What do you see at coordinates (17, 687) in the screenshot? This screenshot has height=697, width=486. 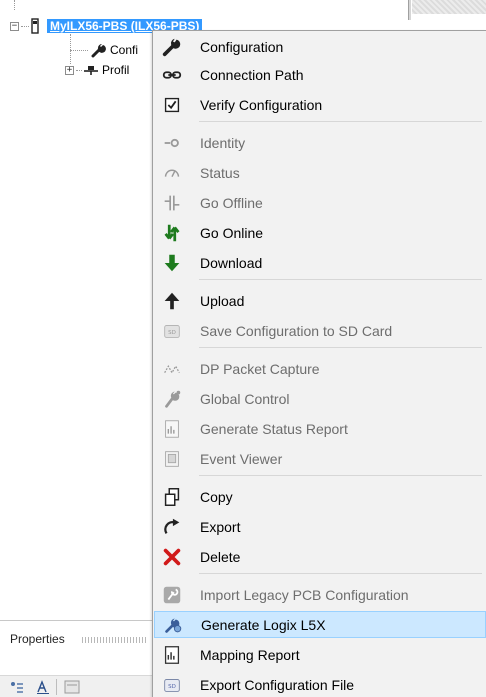 I see `sort-categorized-icon` at bounding box center [17, 687].